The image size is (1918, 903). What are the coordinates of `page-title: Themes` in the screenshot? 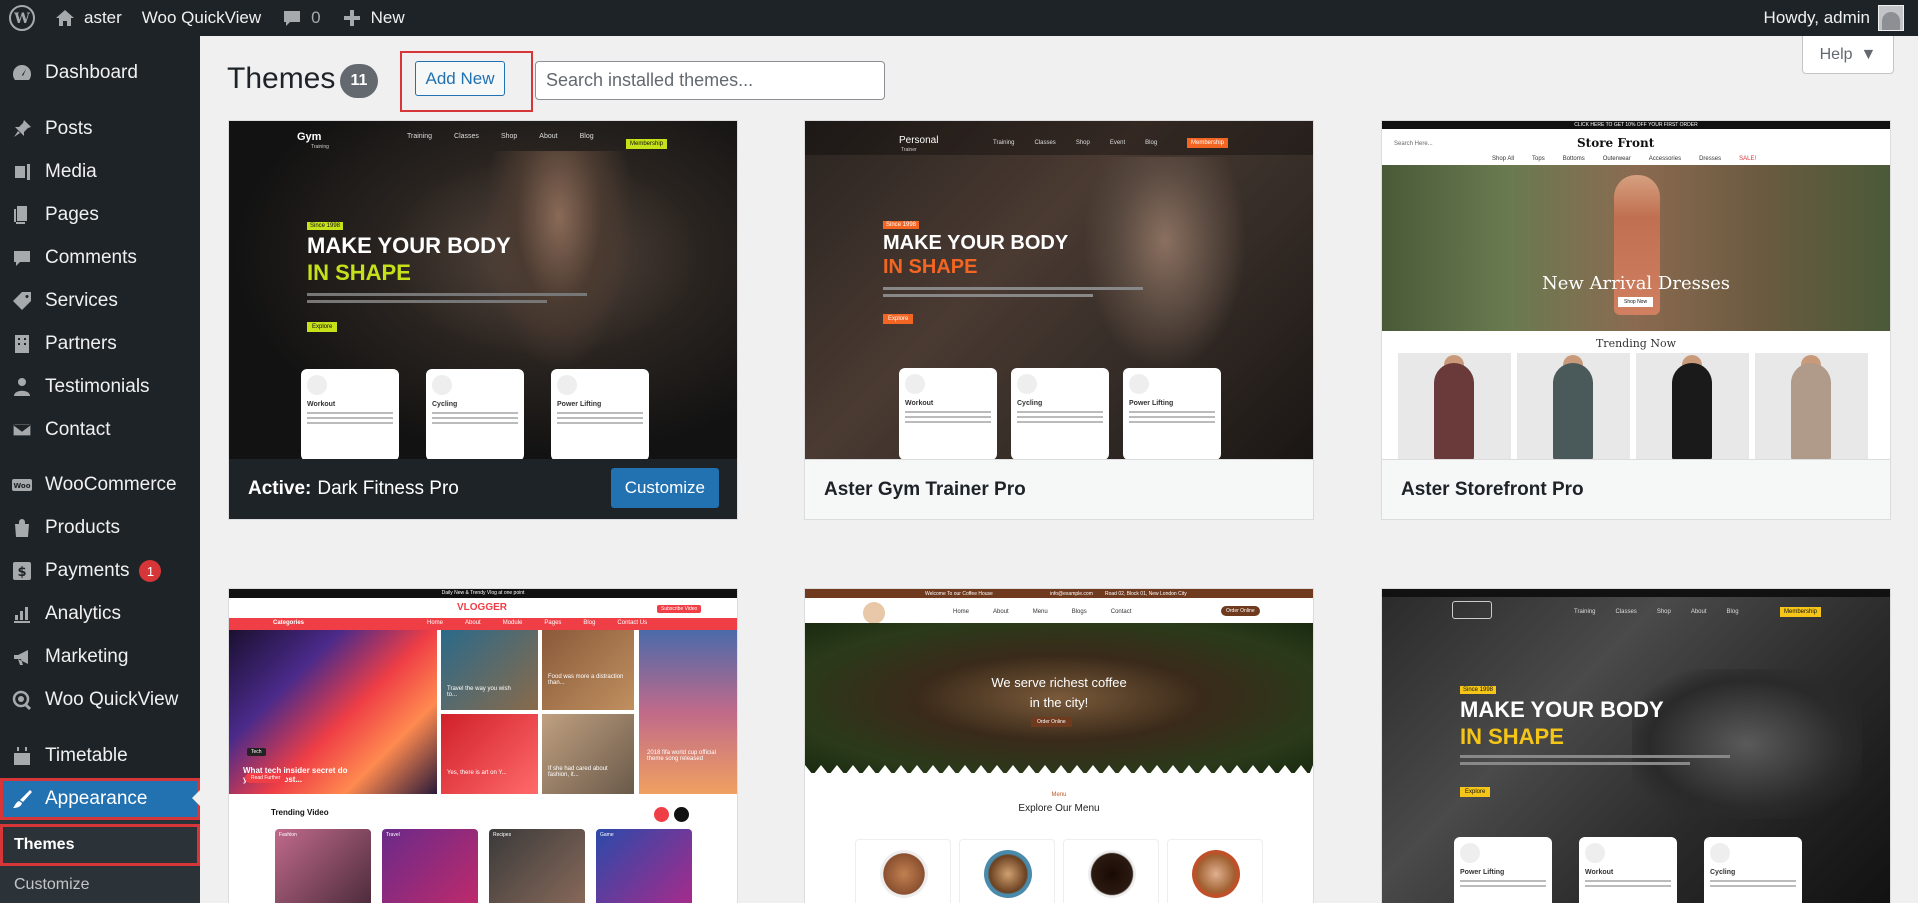 It's located at (281, 78).